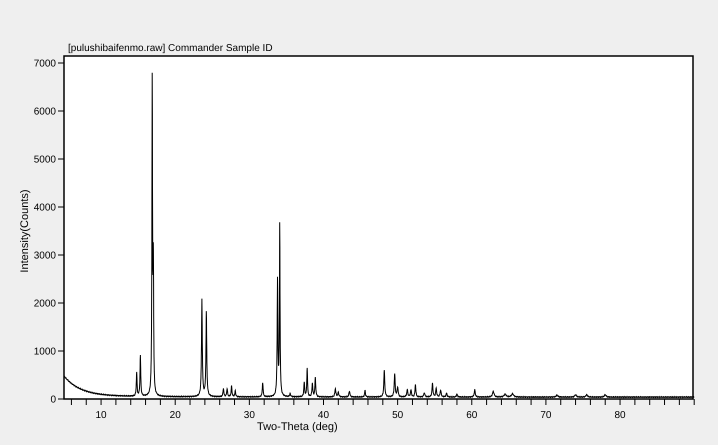 The width and height of the screenshot is (718, 445). What do you see at coordinates (175, 415) in the screenshot?
I see `x-tick-label: 20` at bounding box center [175, 415].